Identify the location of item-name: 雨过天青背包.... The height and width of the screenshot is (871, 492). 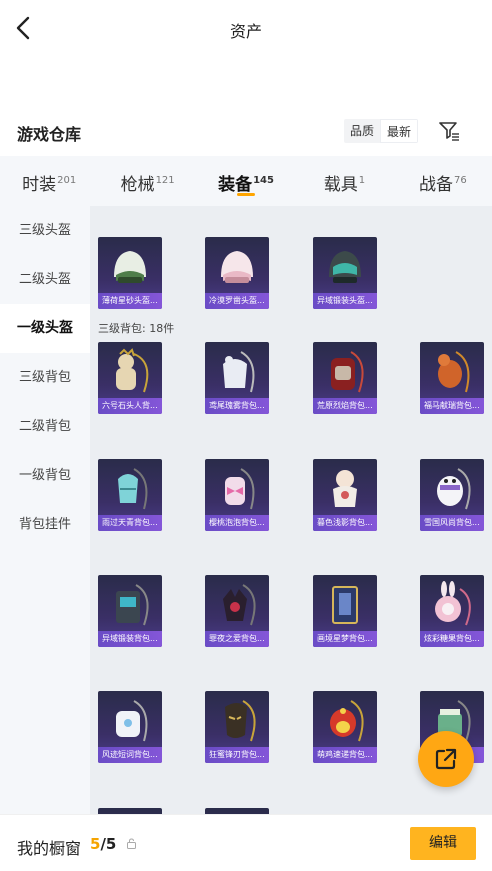
(130, 523).